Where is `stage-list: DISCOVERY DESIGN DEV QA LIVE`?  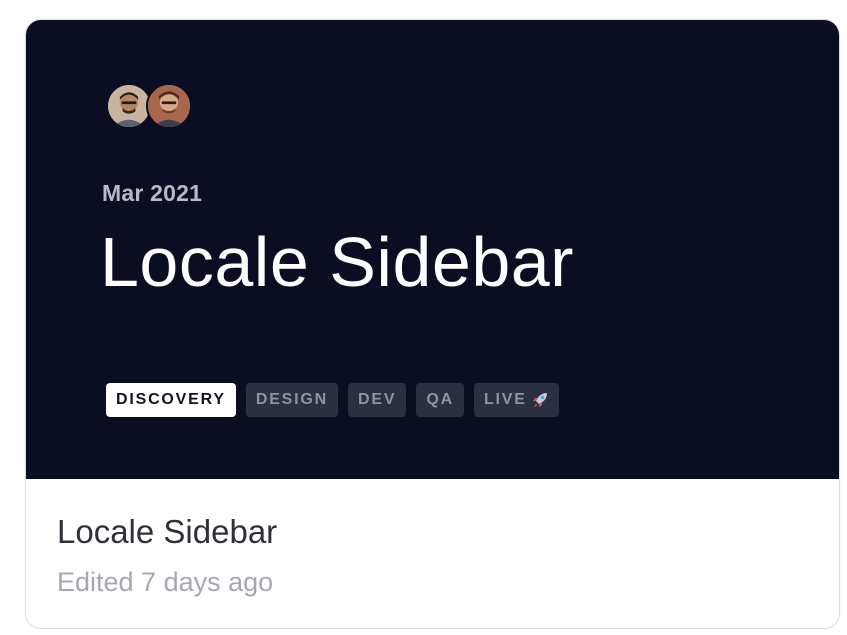 stage-list: DISCOVERY DESIGN DEV QA LIVE is located at coordinates (332, 400).